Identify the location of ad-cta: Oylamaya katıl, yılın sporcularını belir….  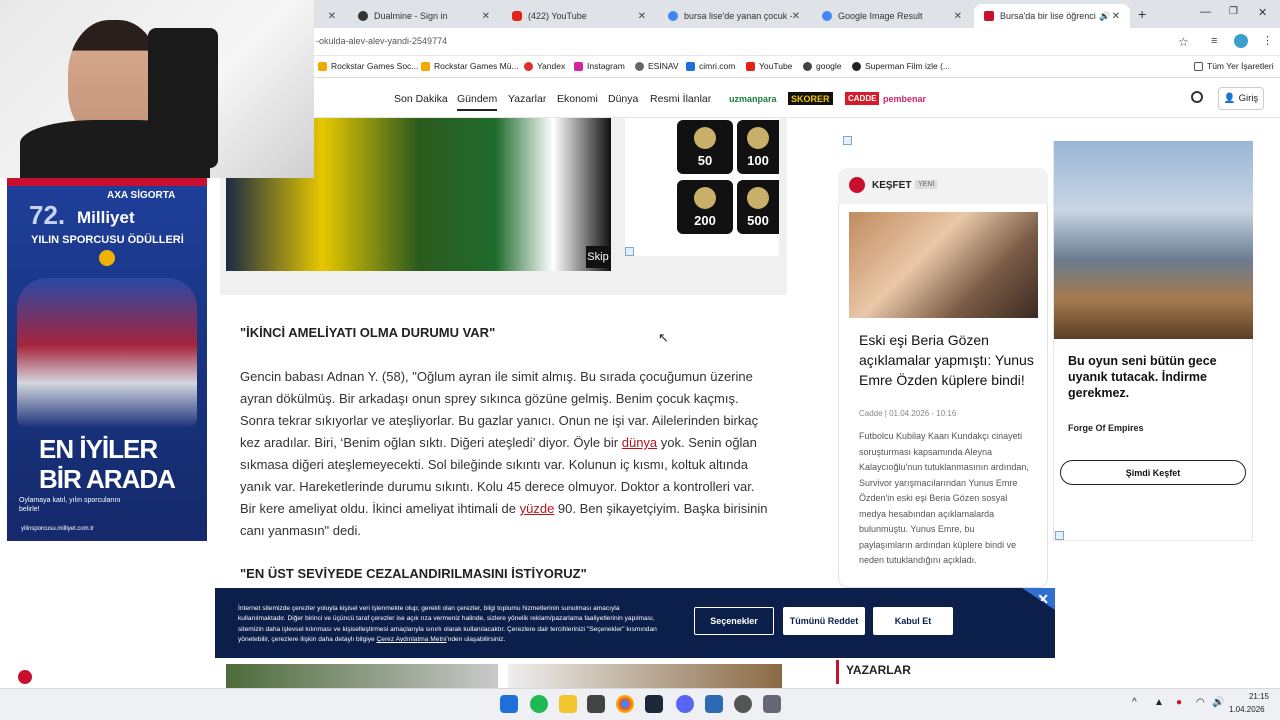
(70, 505).